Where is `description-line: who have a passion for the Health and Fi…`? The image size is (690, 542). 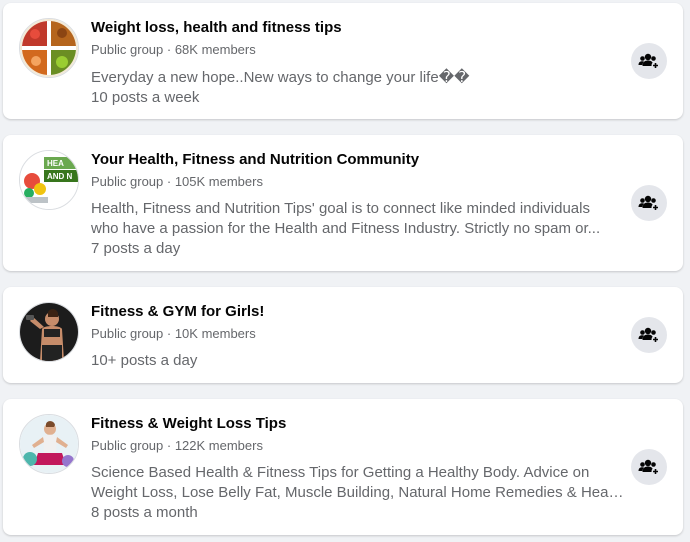 description-line: who have a passion for the Health and Fi… is located at coordinates (346, 228).